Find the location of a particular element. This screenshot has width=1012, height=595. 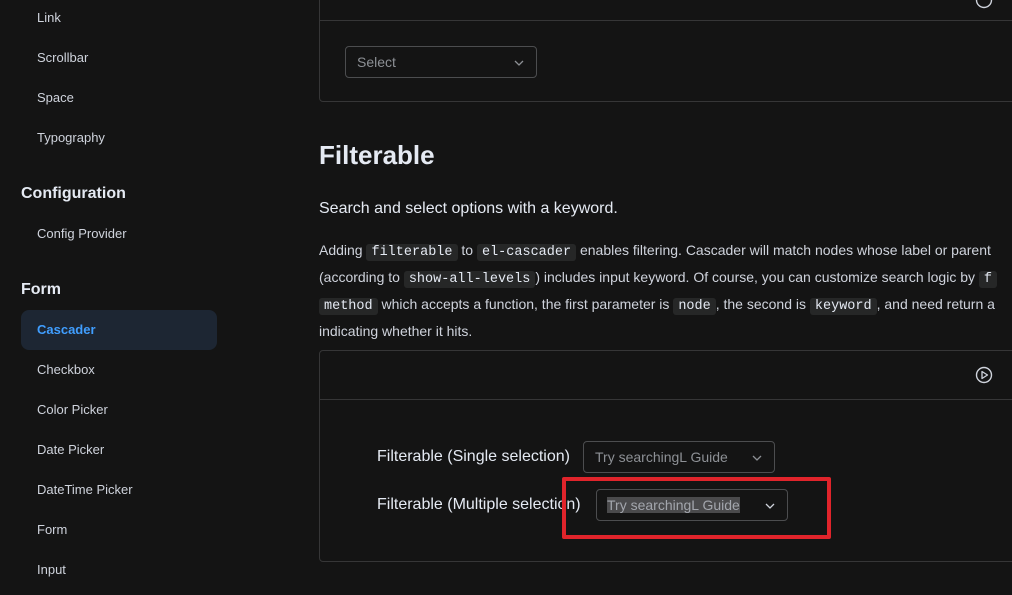

sidebar-item-space: Space is located at coordinates (119, 98).